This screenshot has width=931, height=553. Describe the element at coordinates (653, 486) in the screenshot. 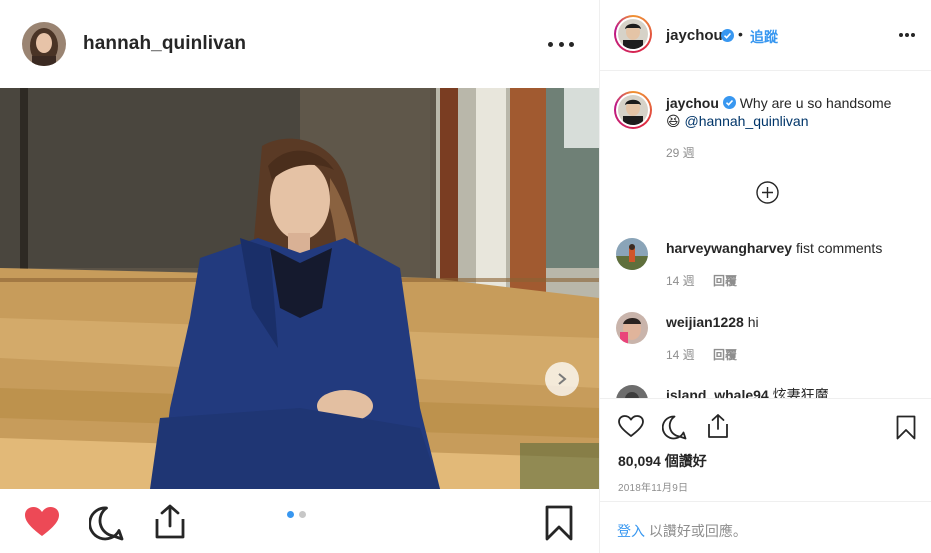

I see `post-date: 2018年11月9日` at that location.